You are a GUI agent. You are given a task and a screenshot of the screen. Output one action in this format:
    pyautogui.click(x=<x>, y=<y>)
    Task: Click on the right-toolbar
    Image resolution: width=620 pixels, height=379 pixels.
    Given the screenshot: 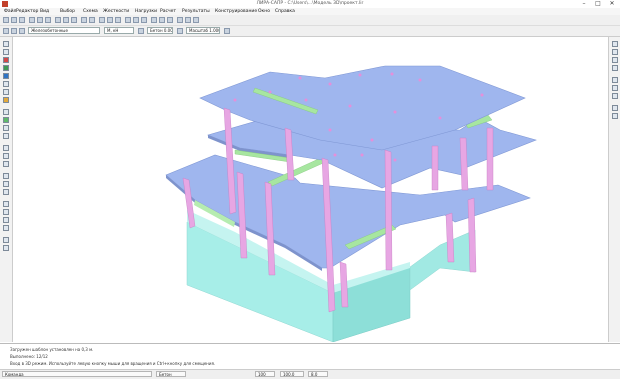 What is the action you would take?
    pyautogui.click(x=614, y=189)
    